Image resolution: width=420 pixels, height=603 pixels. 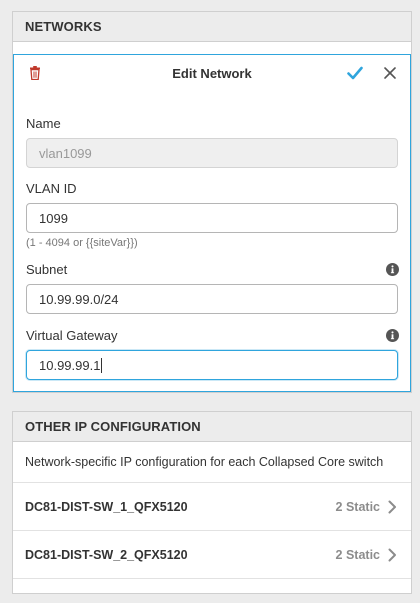 What do you see at coordinates (82, 243) in the screenshot?
I see `vlan-id-hint: (1 - 4094 or {{siteVar}})` at bounding box center [82, 243].